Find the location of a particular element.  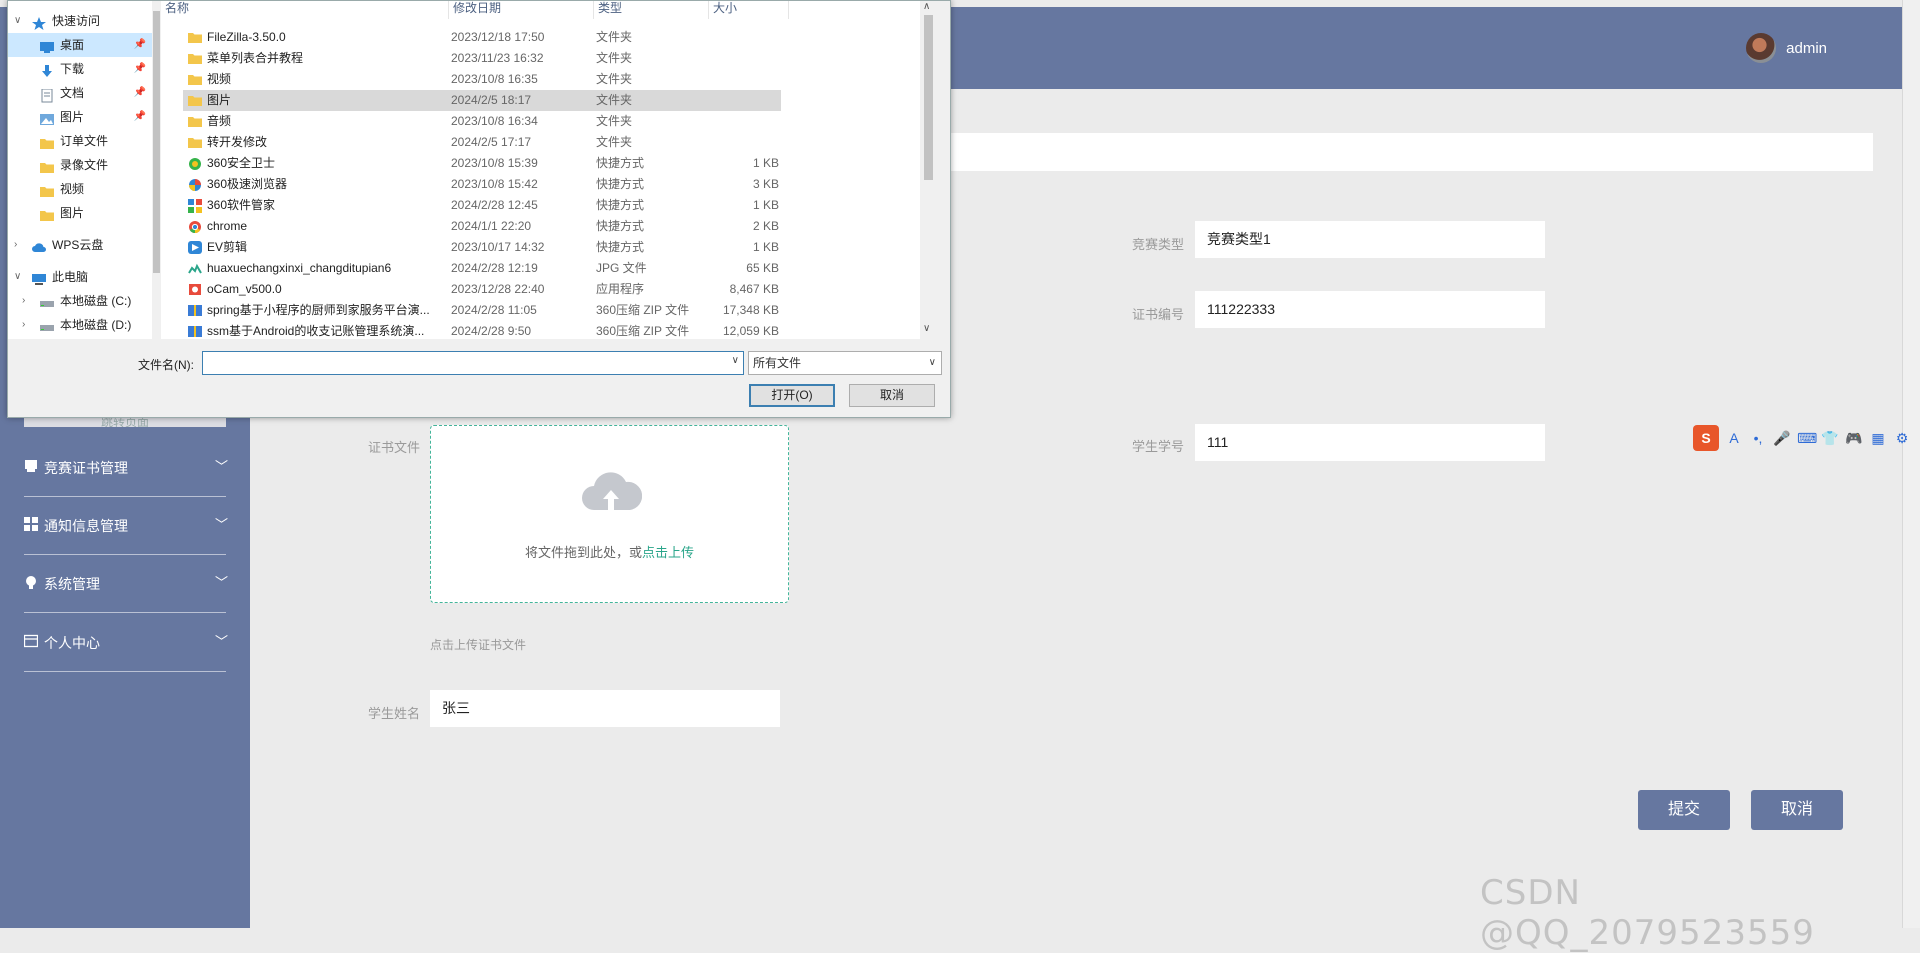

upload-click-link: 点击上传 is located at coordinates (668, 552).